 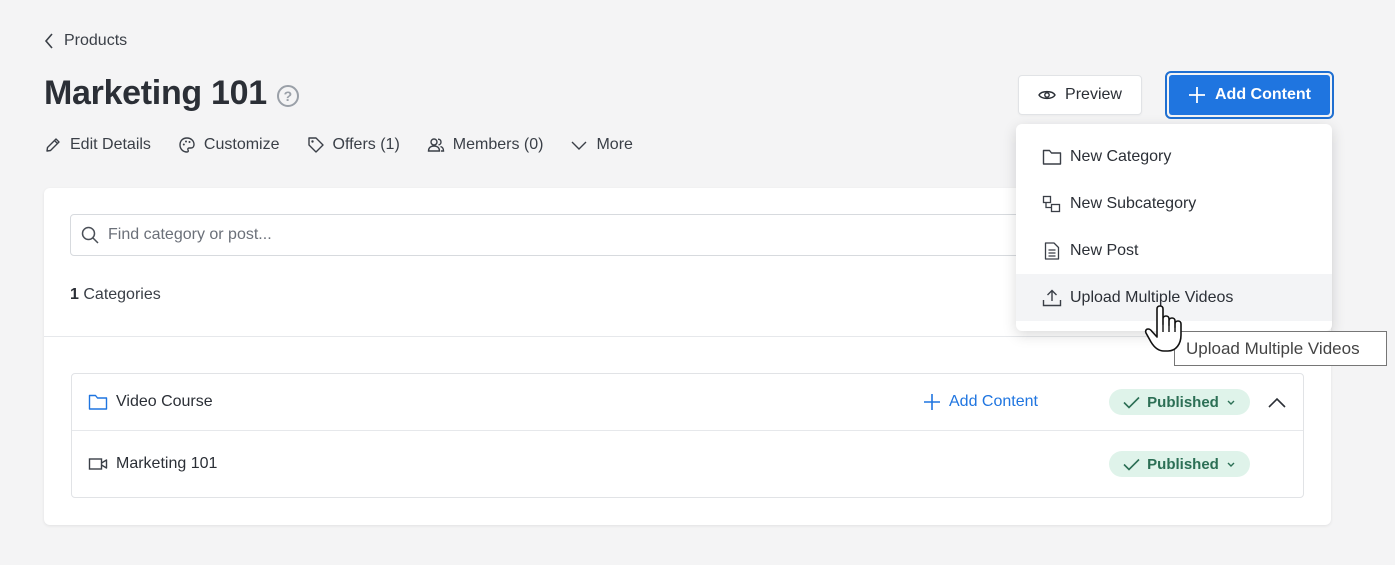 I want to click on users-icon, so click(x=435, y=145).